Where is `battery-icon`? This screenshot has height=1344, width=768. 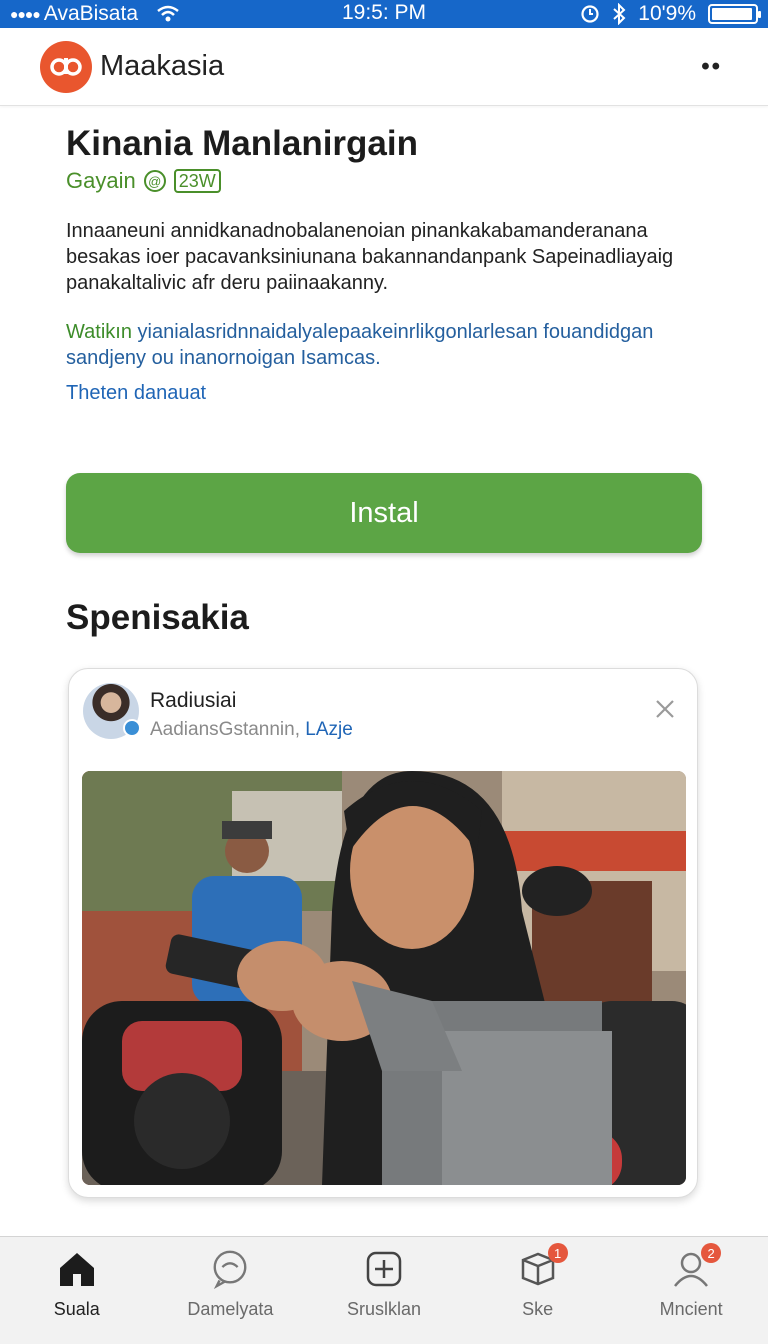 battery-icon is located at coordinates (734, 14).